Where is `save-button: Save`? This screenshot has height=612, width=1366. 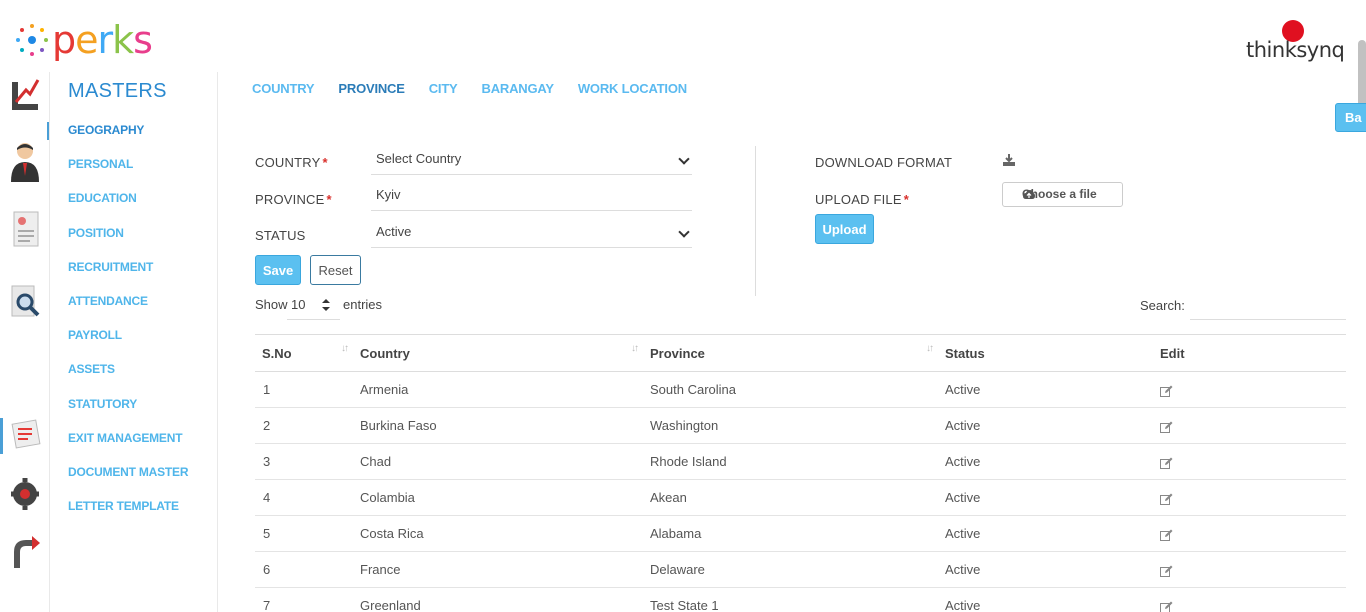 save-button: Save is located at coordinates (278, 270).